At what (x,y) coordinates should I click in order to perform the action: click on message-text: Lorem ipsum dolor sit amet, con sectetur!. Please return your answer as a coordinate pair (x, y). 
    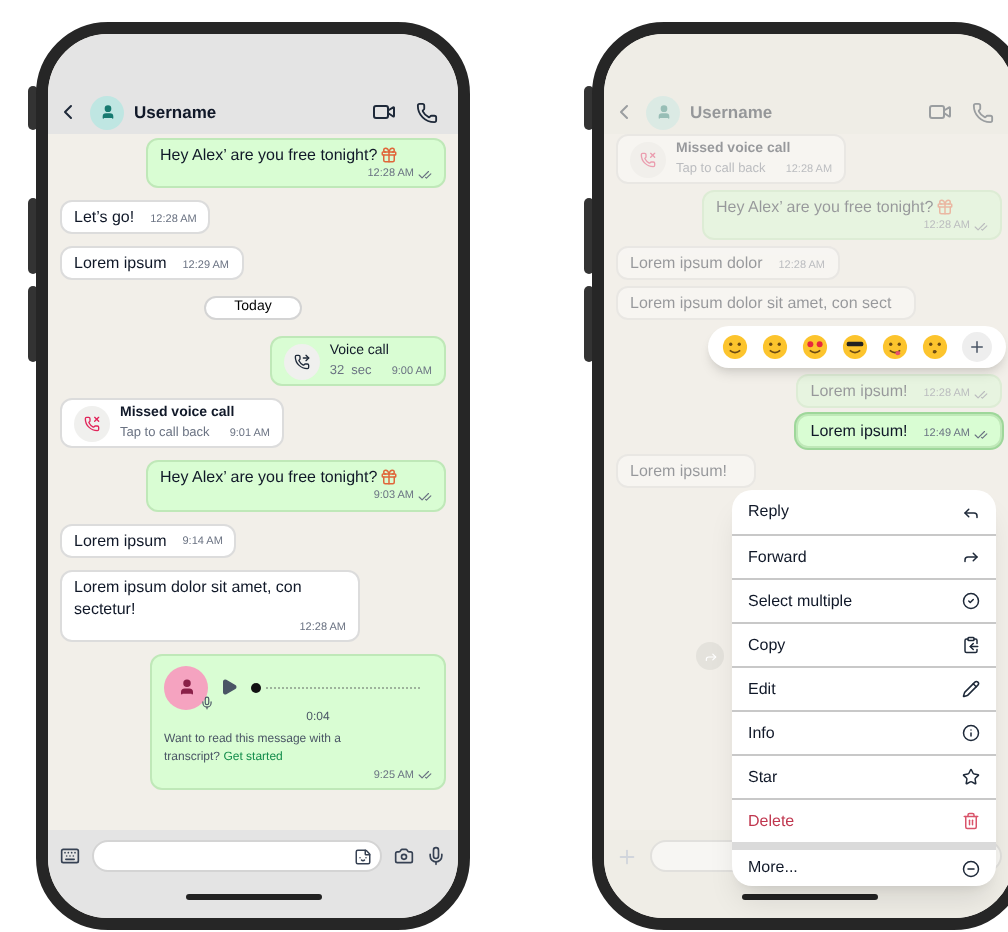
    Looking at the image, I should click on (189, 597).